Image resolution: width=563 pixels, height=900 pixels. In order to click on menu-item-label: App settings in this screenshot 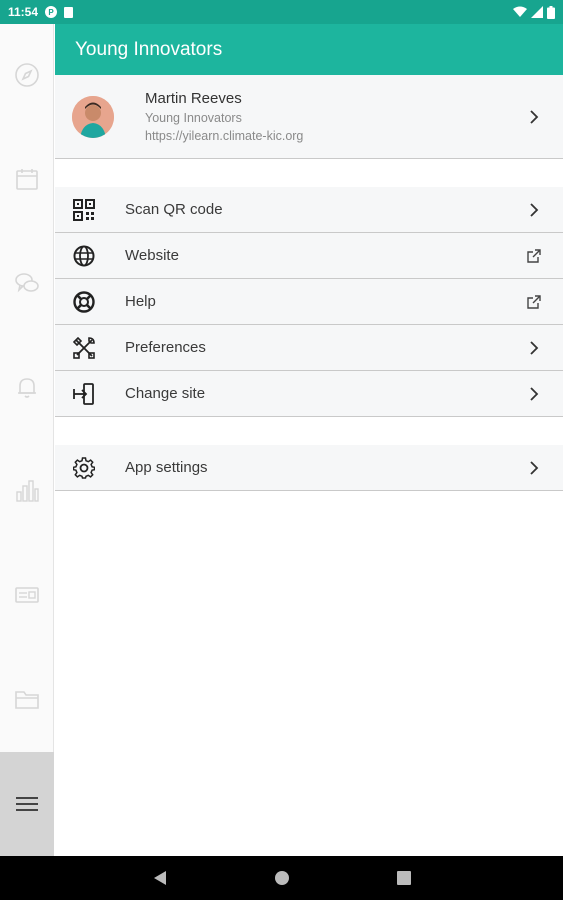, I will do `click(166, 467)`.